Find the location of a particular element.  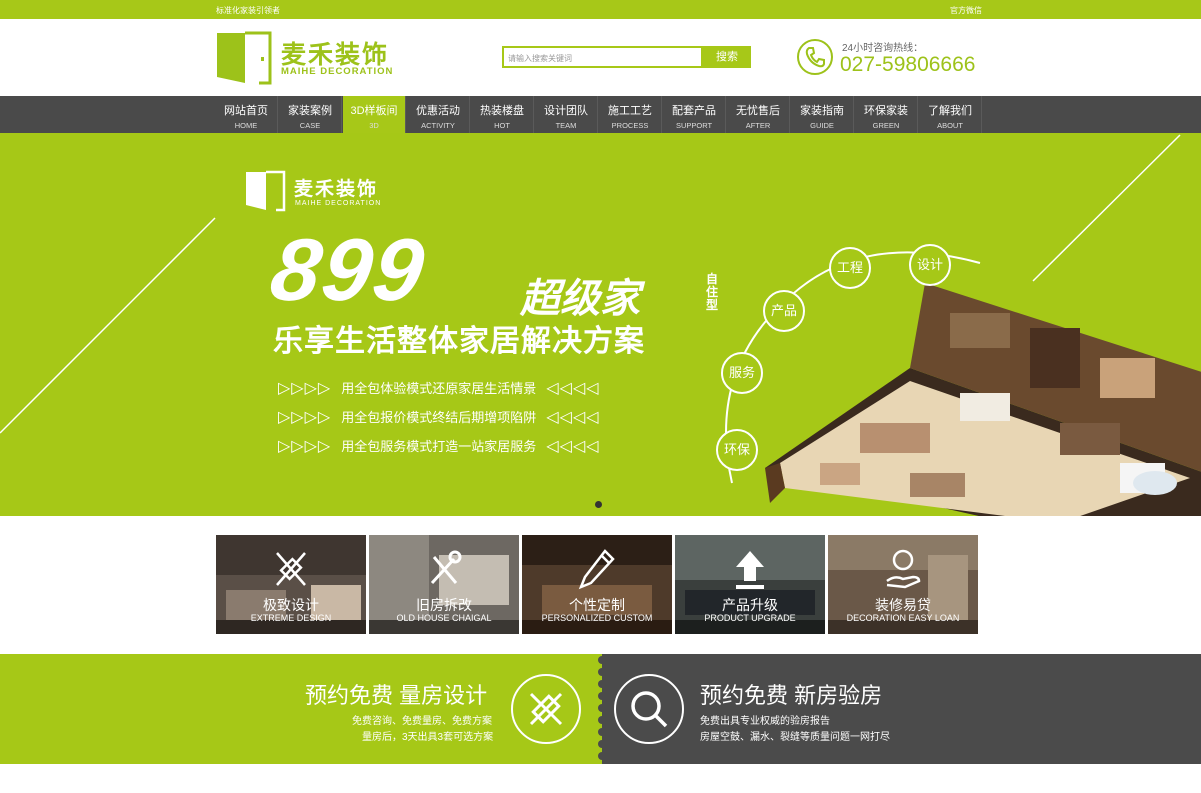

nav-label-en: HOME is located at coordinates (246, 125).